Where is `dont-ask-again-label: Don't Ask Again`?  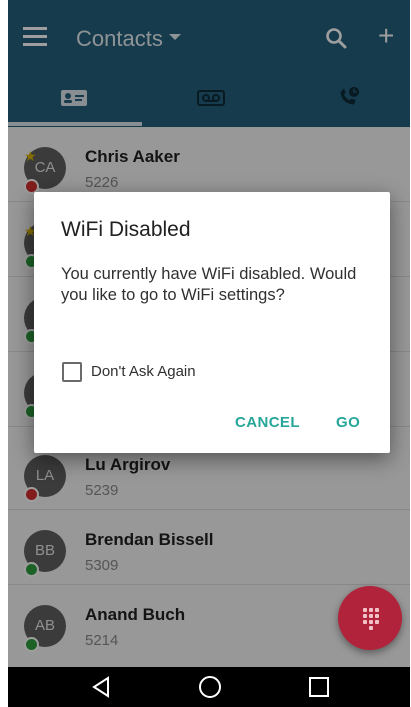 dont-ask-again-label: Don't Ask Again is located at coordinates (143, 371).